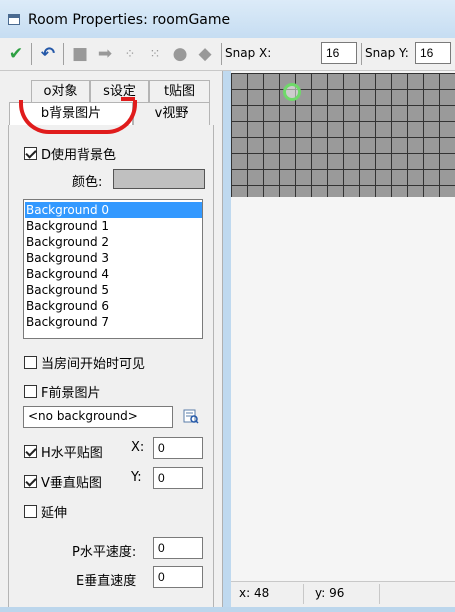 The height and width of the screenshot is (612, 455). I want to click on list-item: Background 1, so click(113, 226).